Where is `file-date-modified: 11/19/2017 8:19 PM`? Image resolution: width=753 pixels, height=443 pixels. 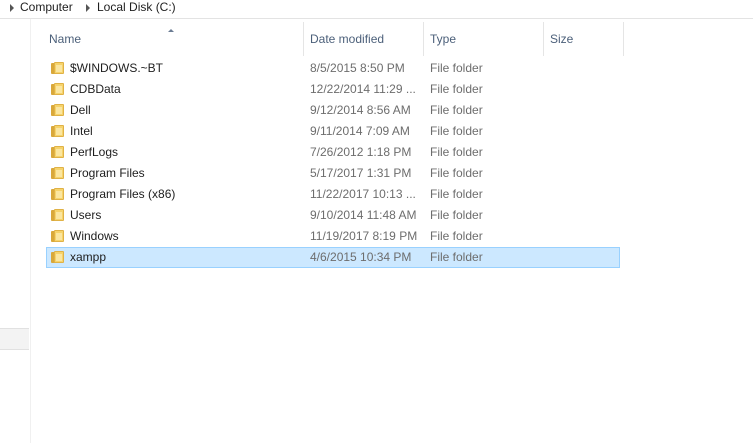 file-date-modified: 11/19/2017 8:19 PM is located at coordinates (364, 236).